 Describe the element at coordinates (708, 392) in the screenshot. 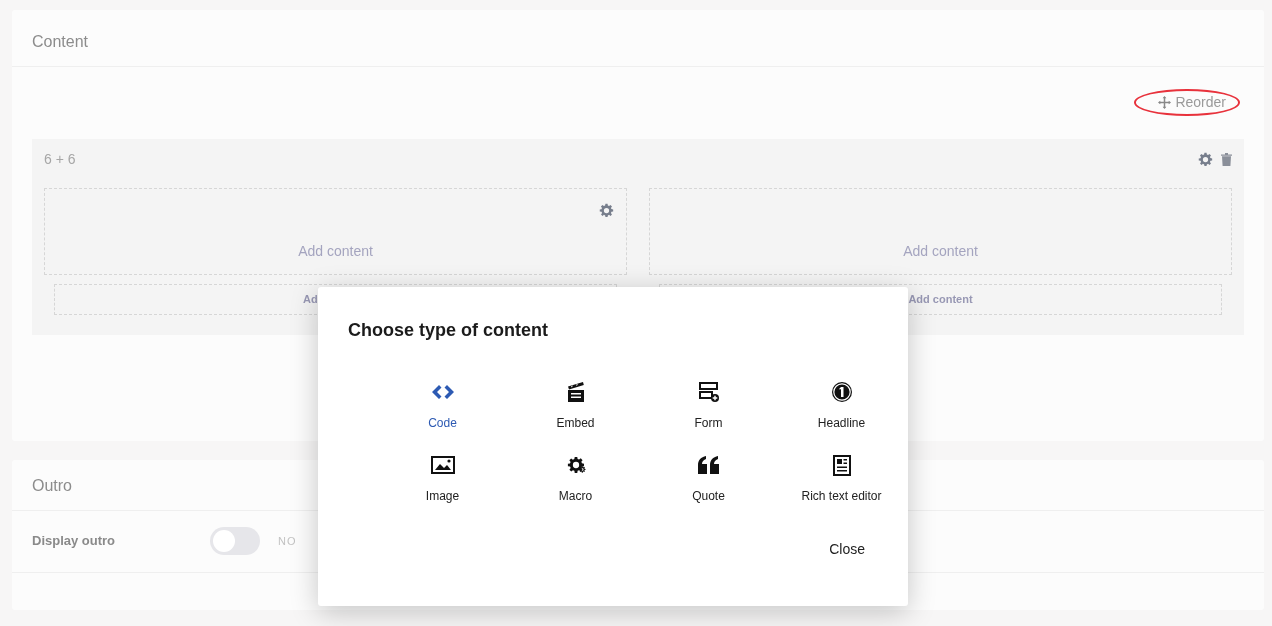

I see `form-icon` at that location.